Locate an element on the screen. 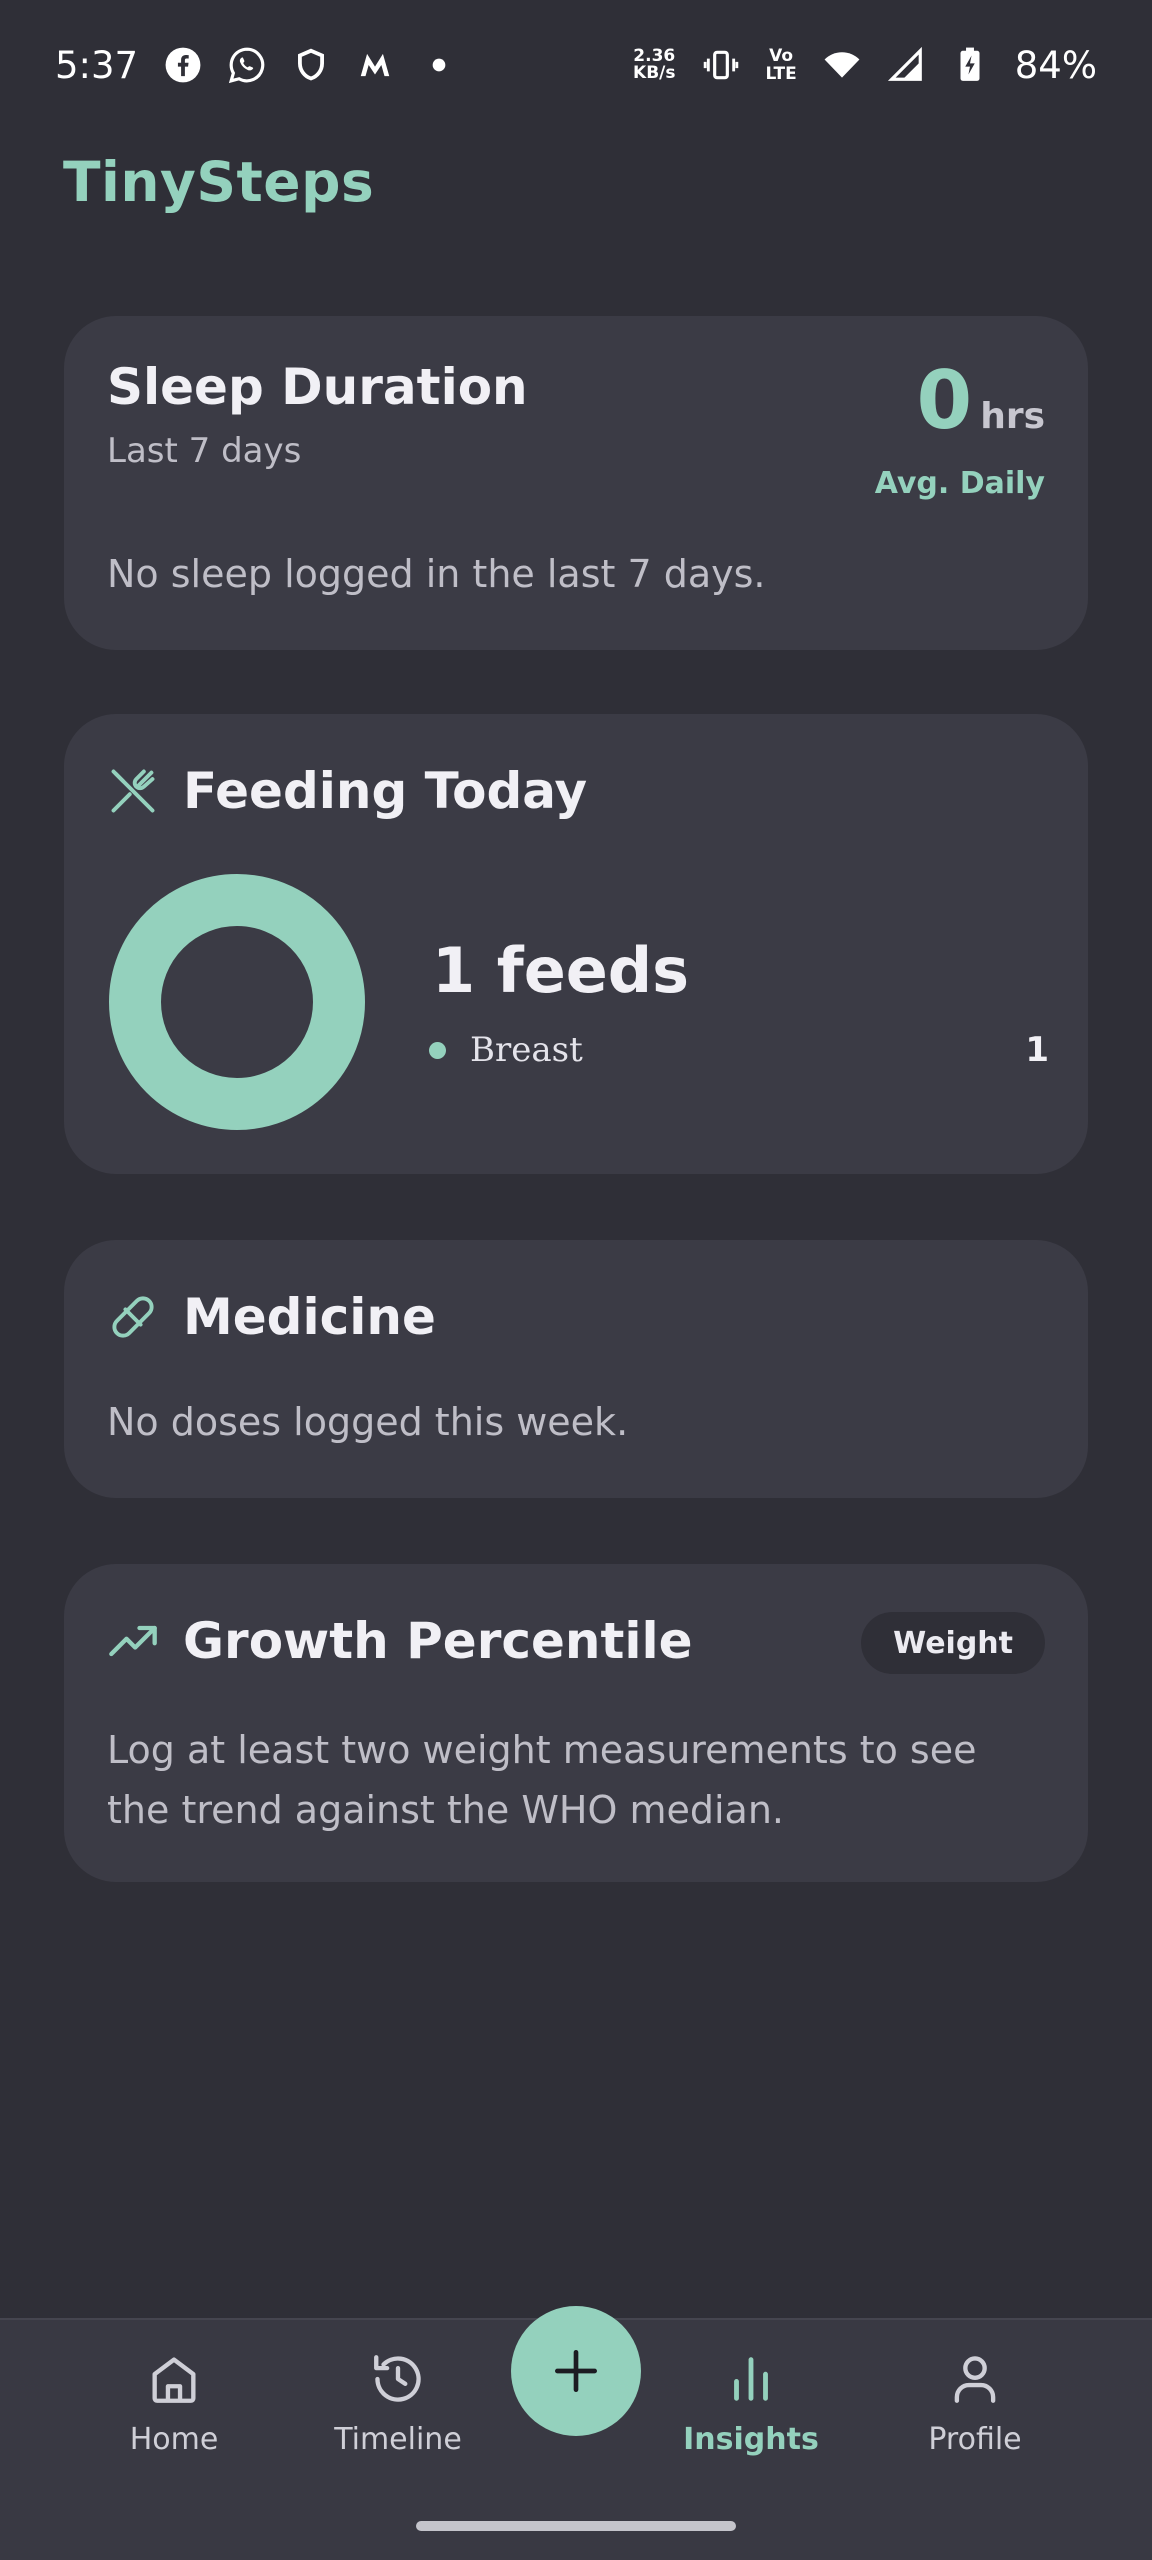 The image size is (1152, 2560). wifi-icon is located at coordinates (842, 65).